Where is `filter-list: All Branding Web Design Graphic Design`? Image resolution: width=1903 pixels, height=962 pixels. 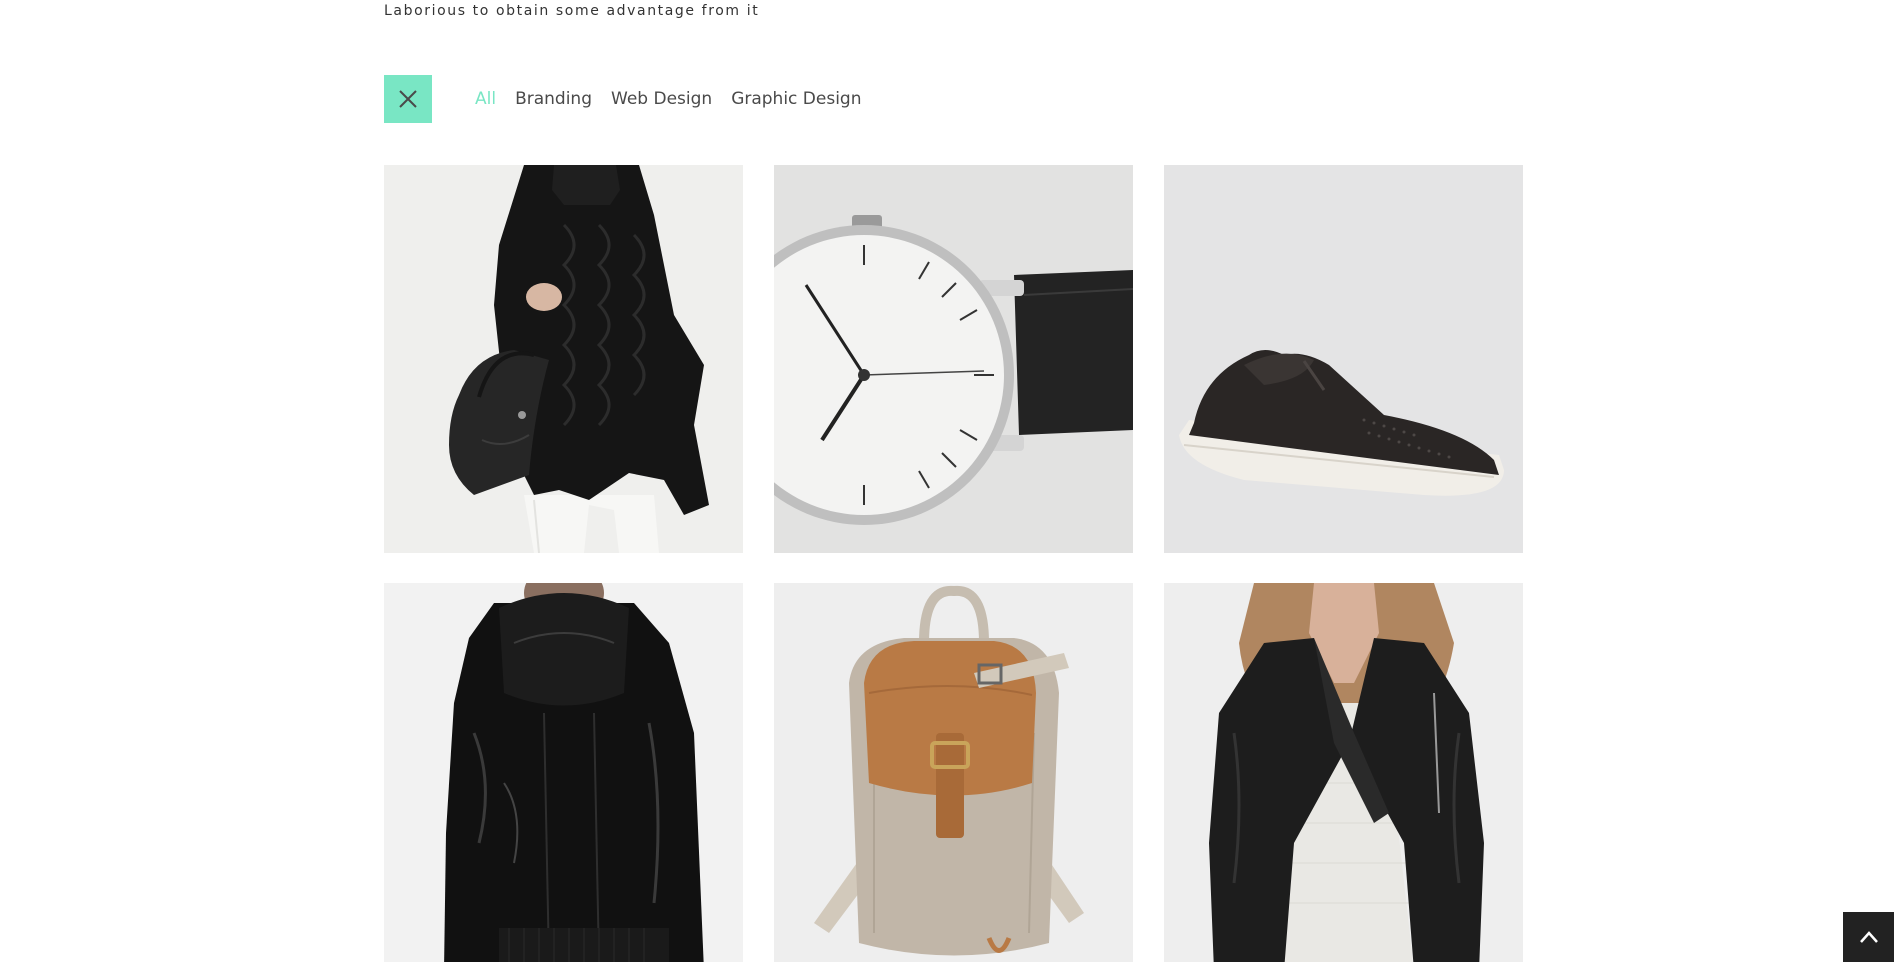
filter-list: All Branding Web Design Graphic Design is located at coordinates (668, 99).